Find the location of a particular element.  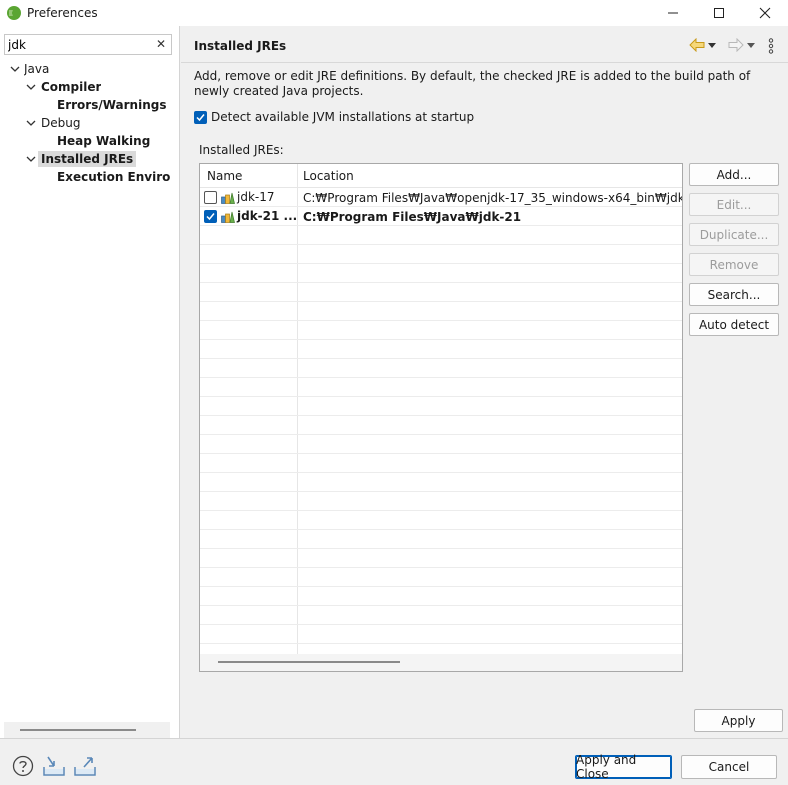

remove-button: Remove is located at coordinates (734, 264).